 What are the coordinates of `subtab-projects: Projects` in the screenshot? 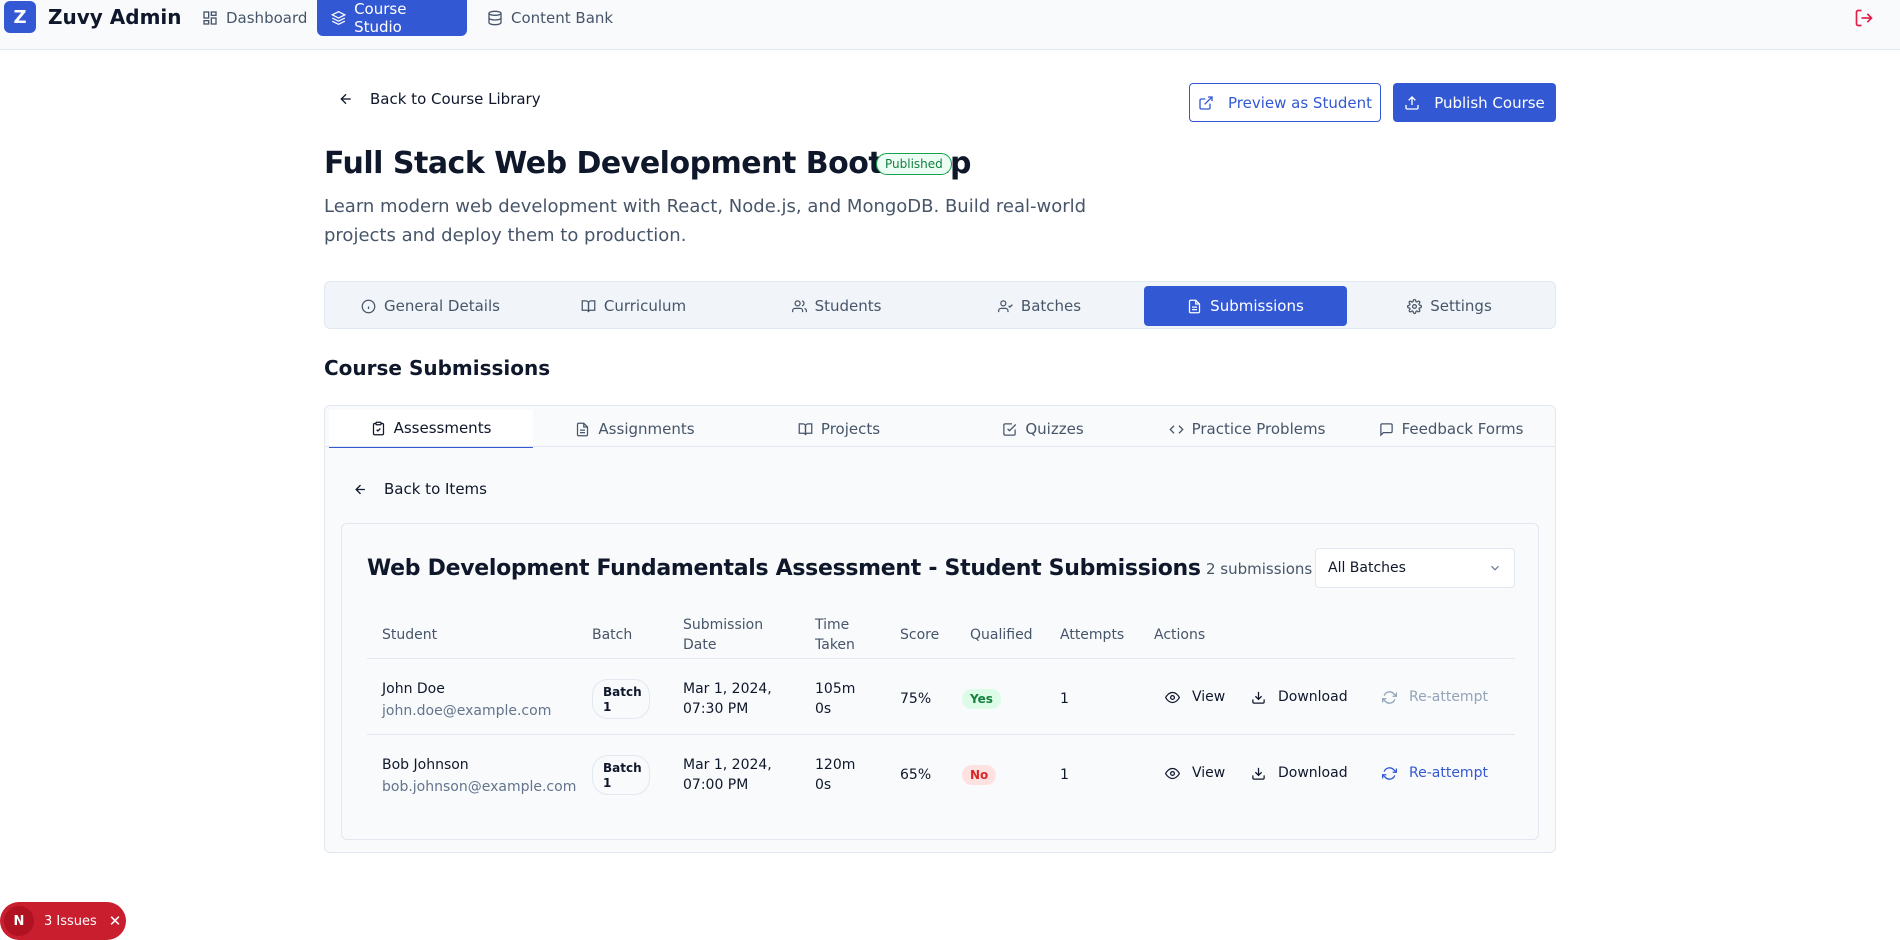 It's located at (839, 429).